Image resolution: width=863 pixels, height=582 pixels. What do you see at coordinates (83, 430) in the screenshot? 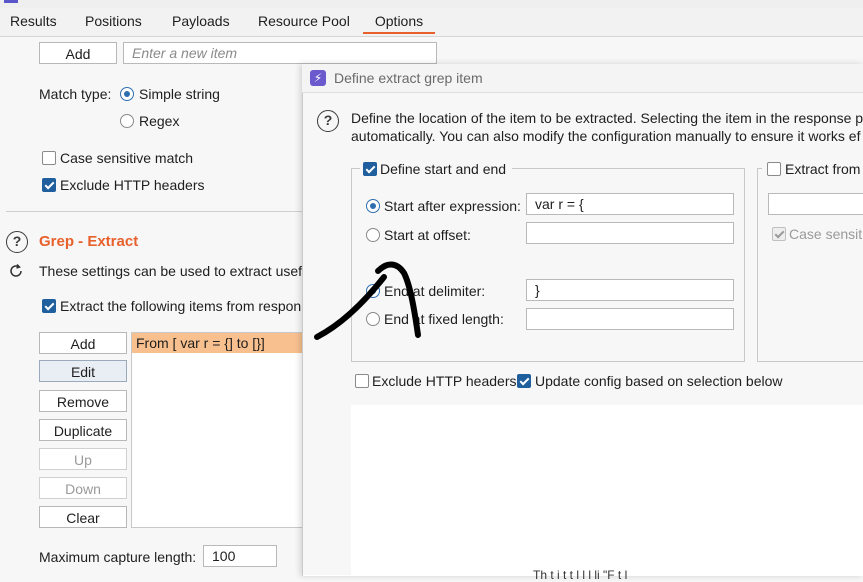
I see `extract-duplicate-button: Duplicate` at bounding box center [83, 430].